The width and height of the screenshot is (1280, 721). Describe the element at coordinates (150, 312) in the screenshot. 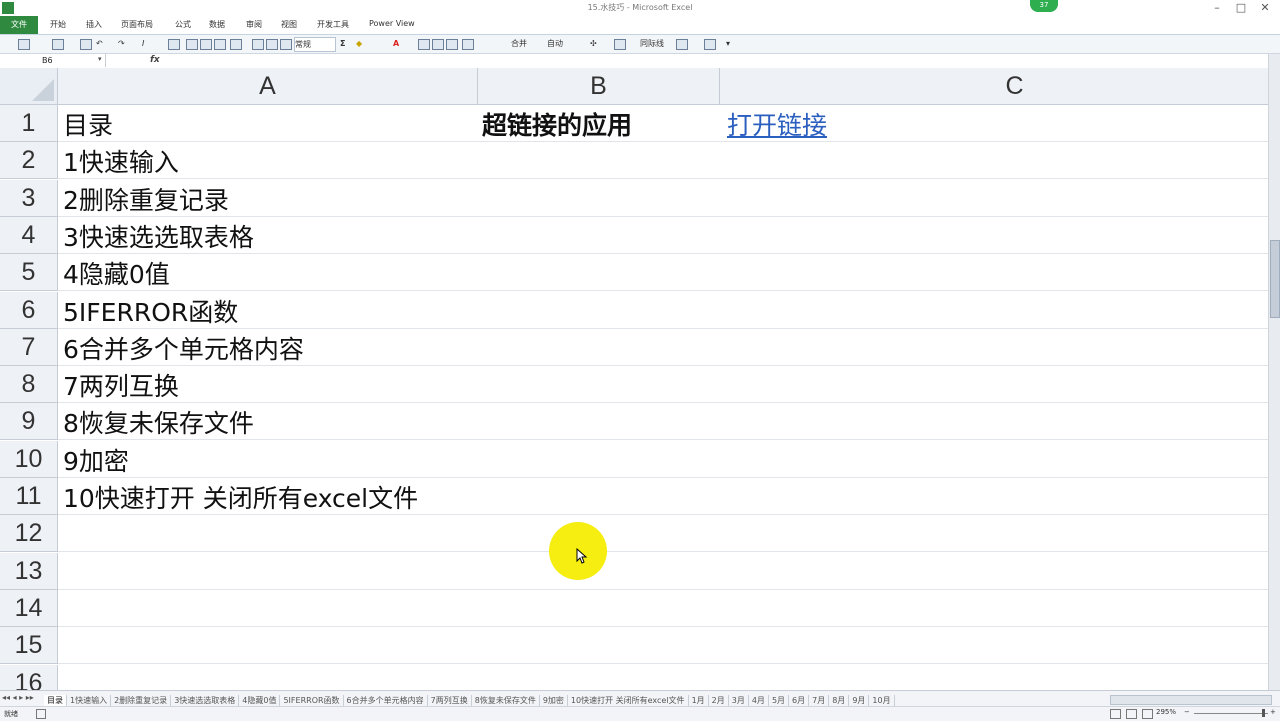

I see `cell-a6: 5IFERROR函数` at that location.